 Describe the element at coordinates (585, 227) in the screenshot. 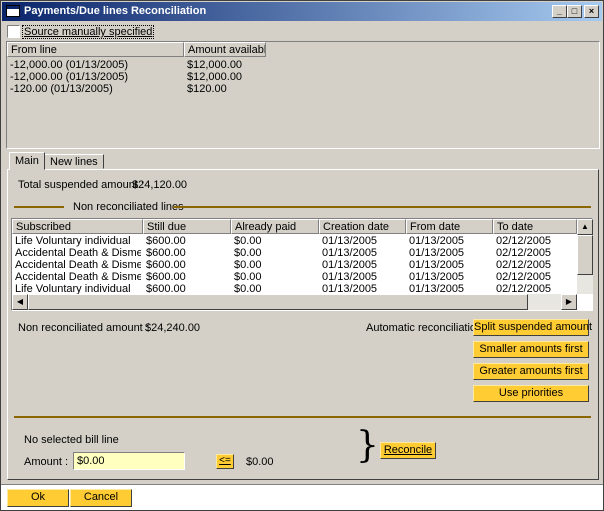

I see `scroll-up-icon: ▲` at that location.